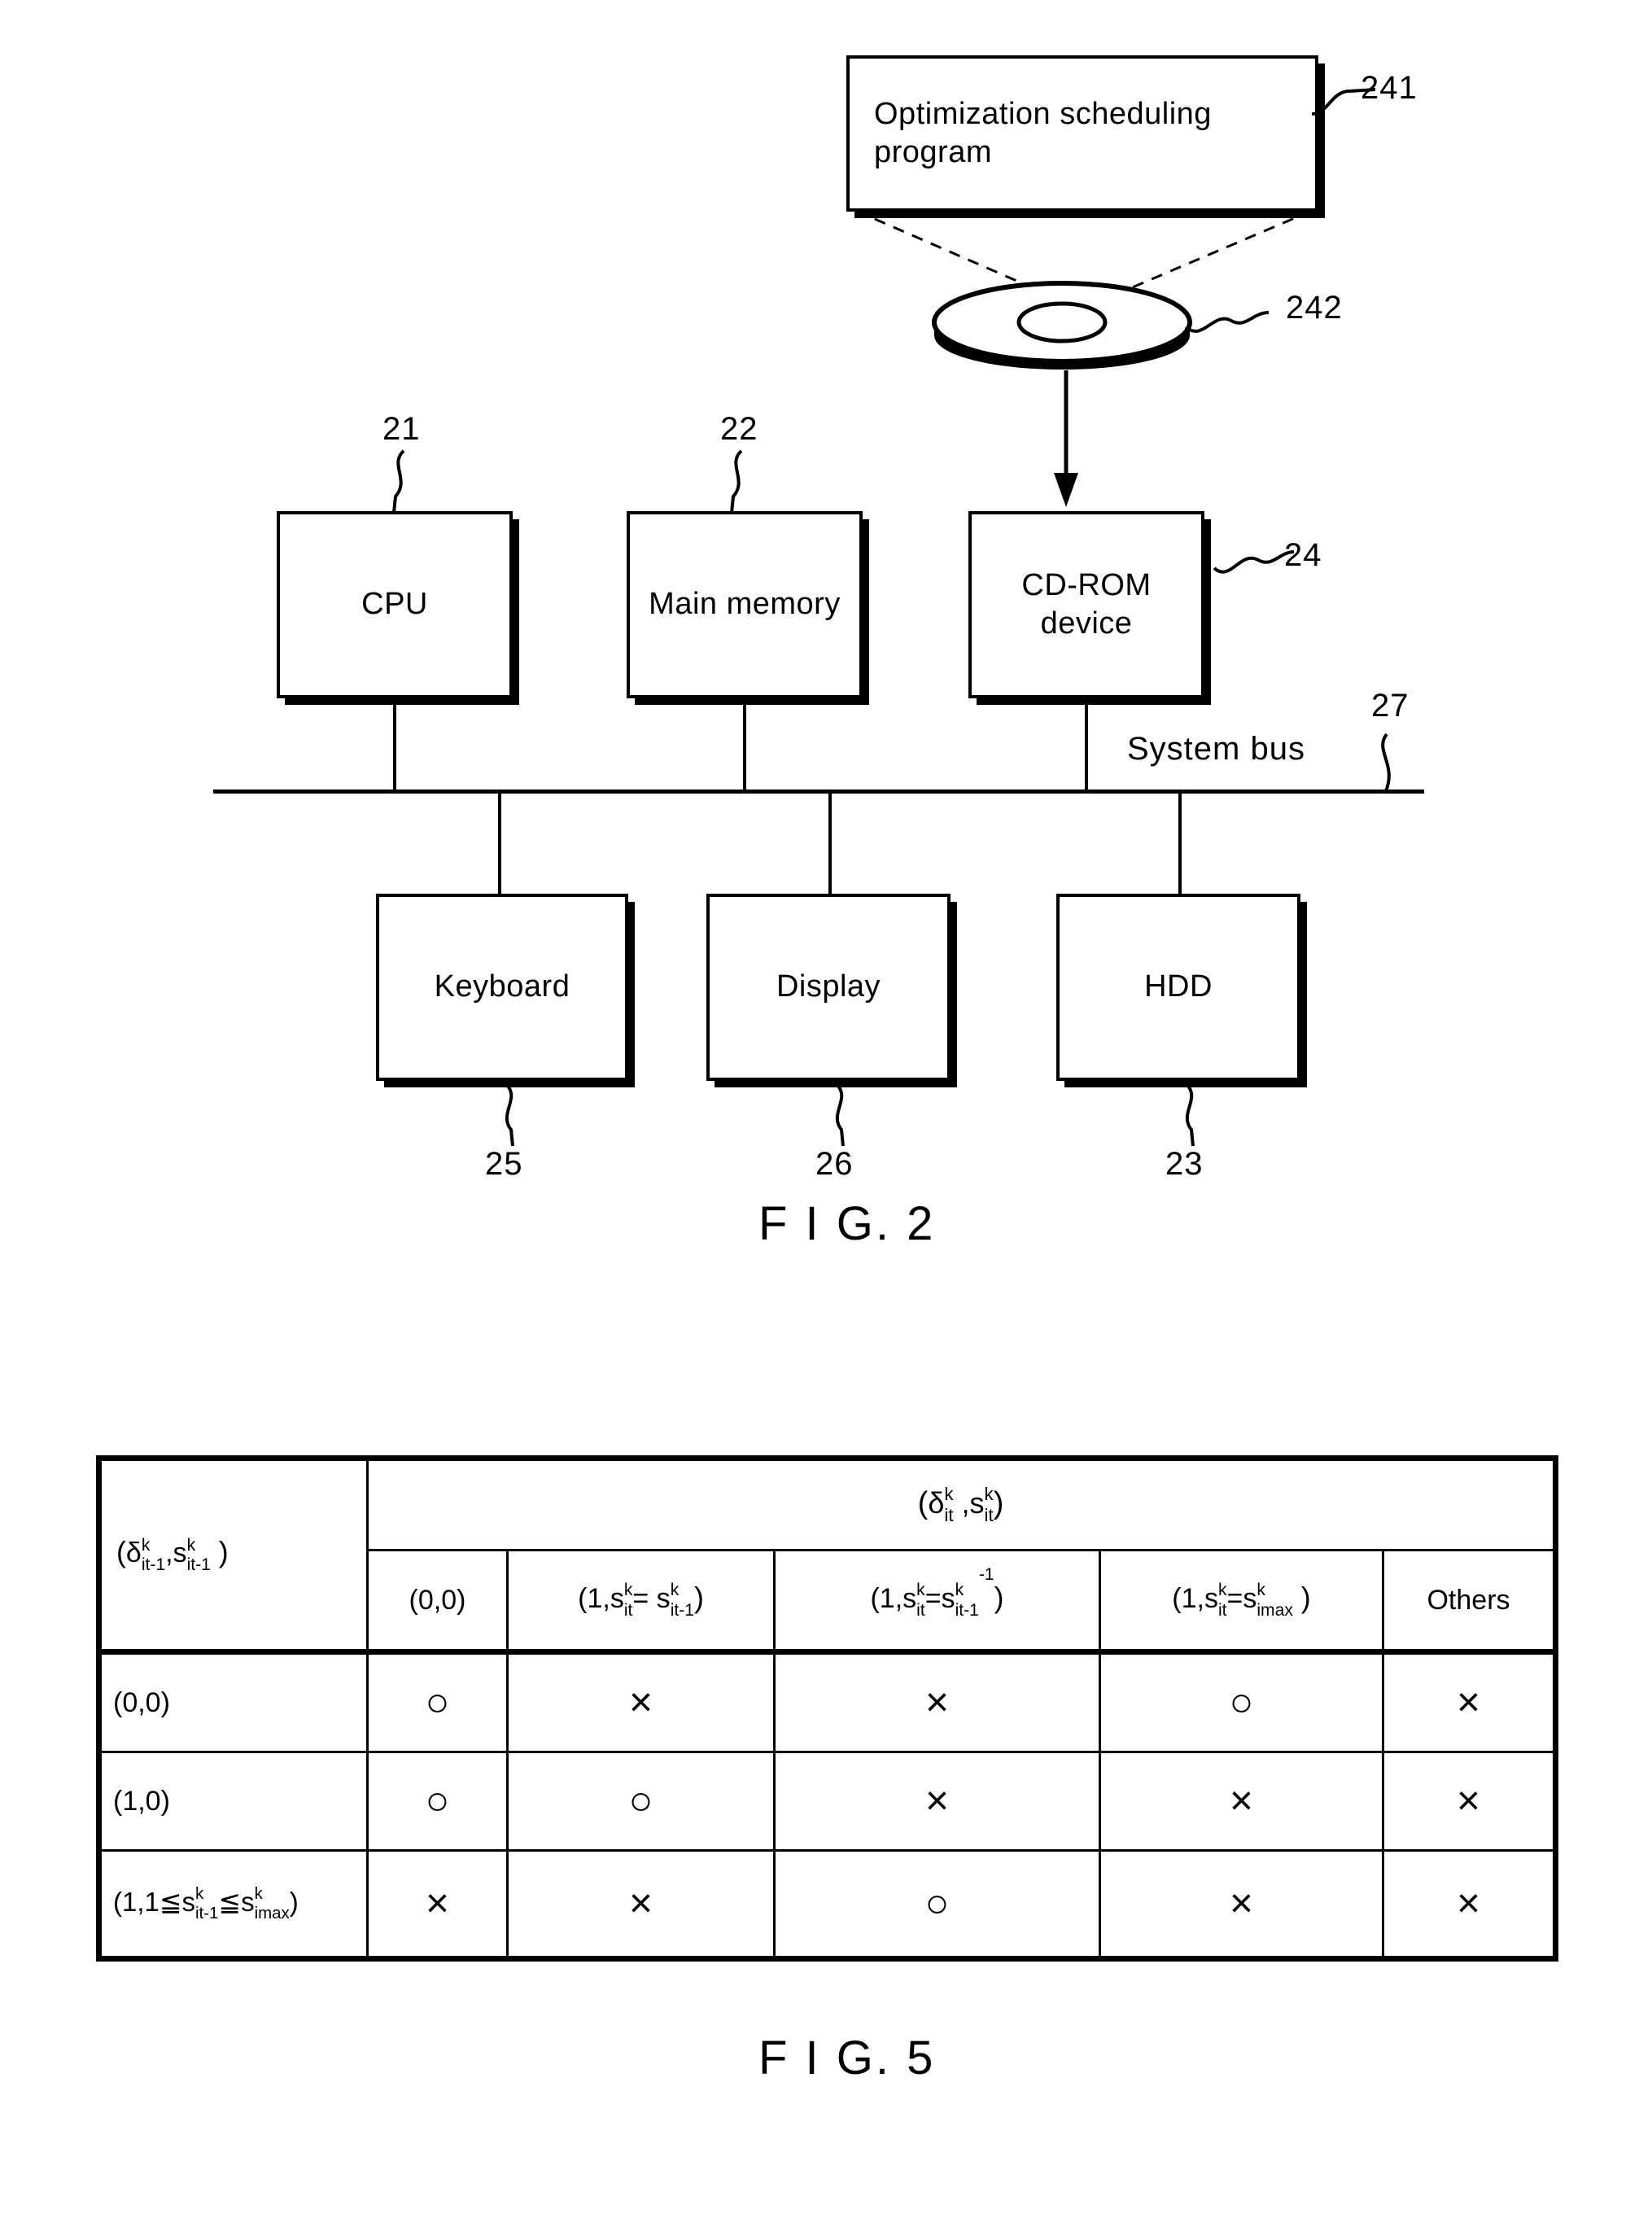 This screenshot has width=1652, height=2222. Describe the element at coordinates (937, 1592) in the screenshot. I see `column-header-c-dec-formula: (1,s k it =s k it-1 -1)` at that location.